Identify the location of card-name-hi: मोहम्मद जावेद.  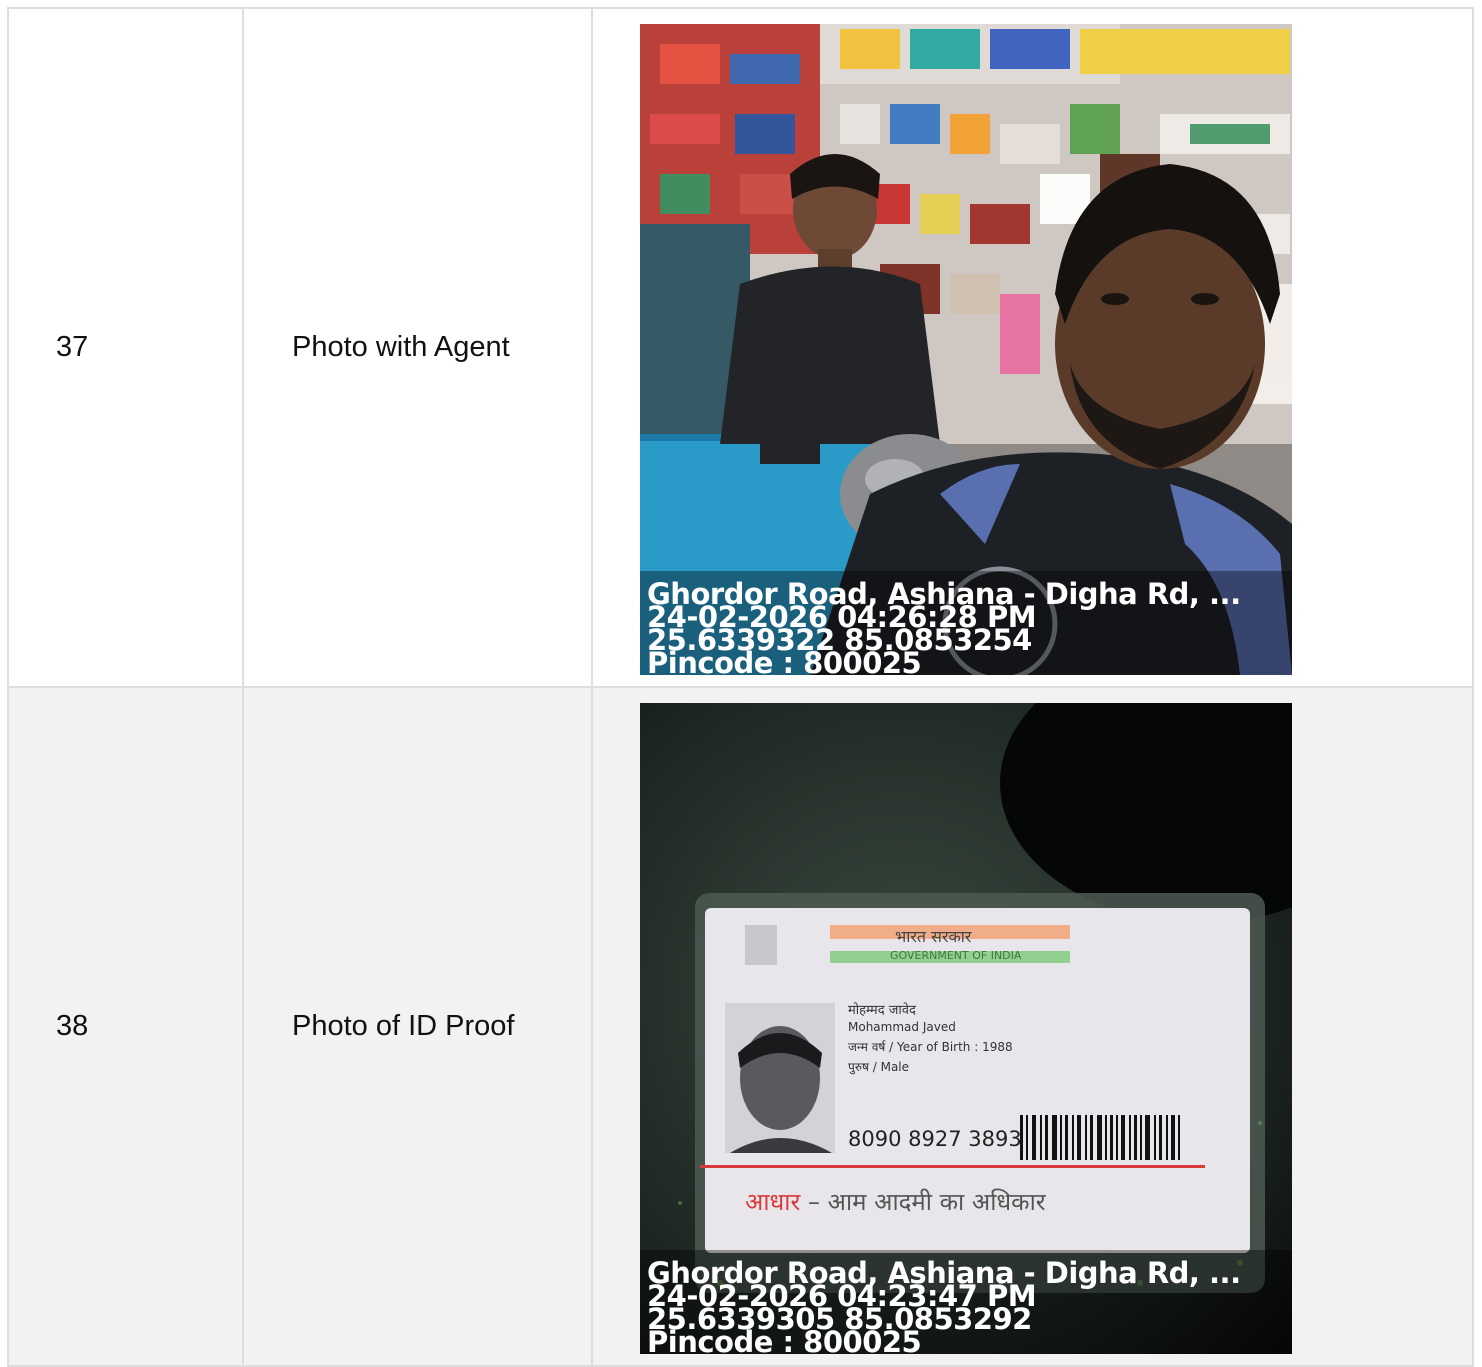
(882, 1010).